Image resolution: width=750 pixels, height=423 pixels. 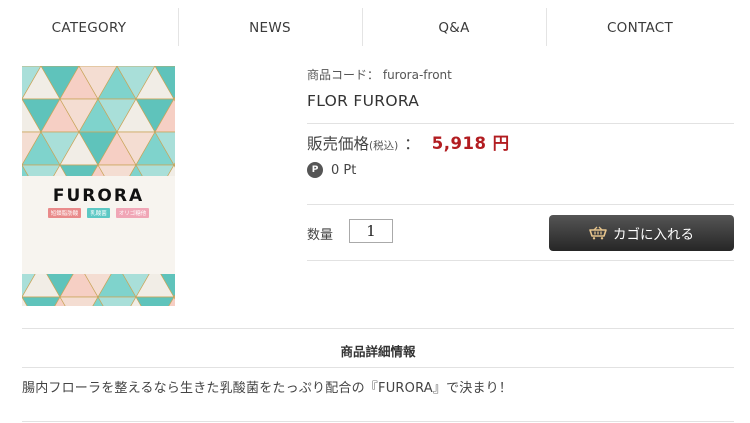 I want to click on nav-contact: CONTACT, so click(x=640, y=28).